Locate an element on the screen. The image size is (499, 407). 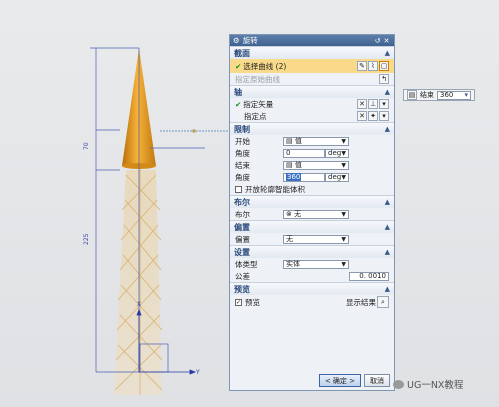
value-type-icon: ▤ is located at coordinates (412, 95).